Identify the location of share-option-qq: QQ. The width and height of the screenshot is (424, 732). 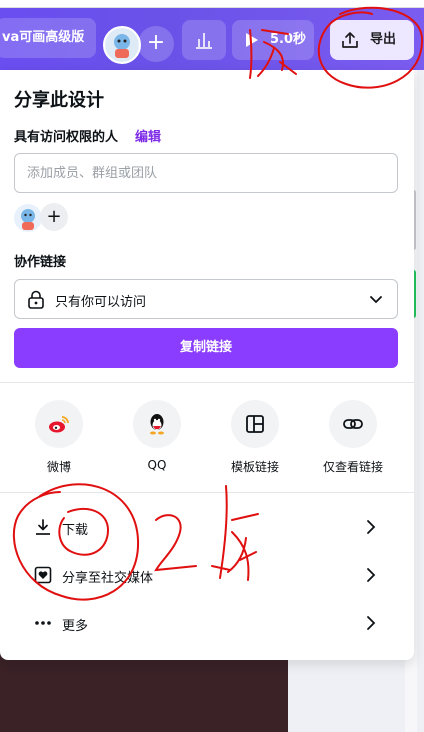
(157, 436).